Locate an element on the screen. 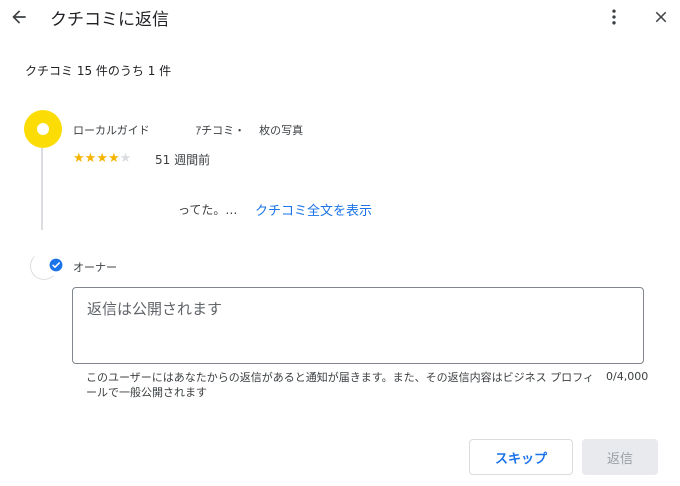  reviewer-badge: ローカルガイド is located at coordinates (111, 130).